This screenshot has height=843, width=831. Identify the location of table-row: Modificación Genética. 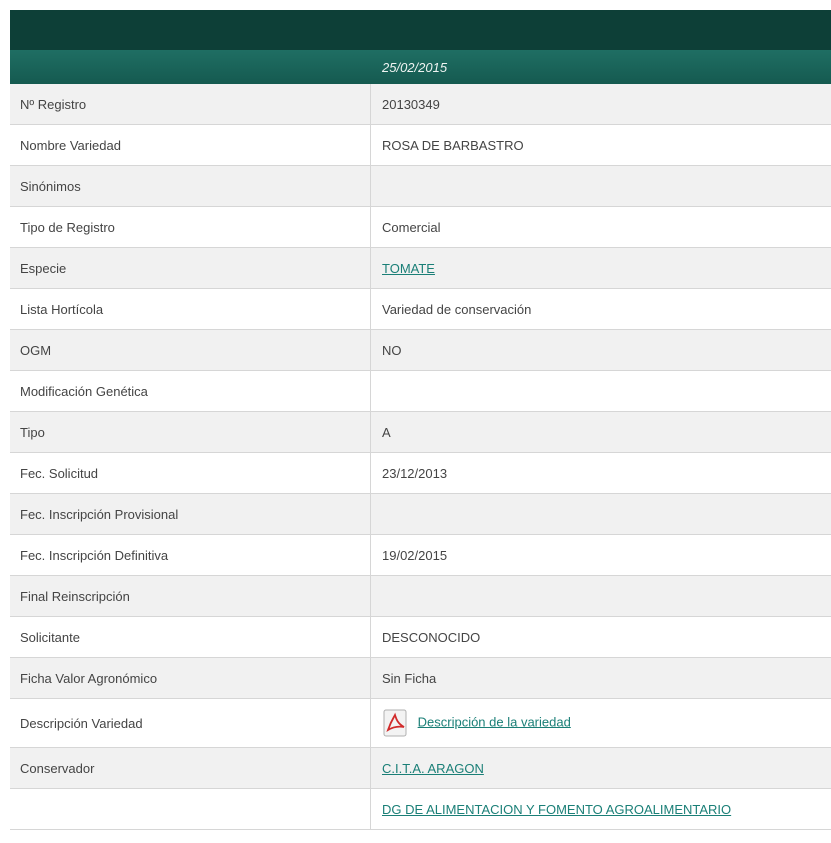
(420, 391).